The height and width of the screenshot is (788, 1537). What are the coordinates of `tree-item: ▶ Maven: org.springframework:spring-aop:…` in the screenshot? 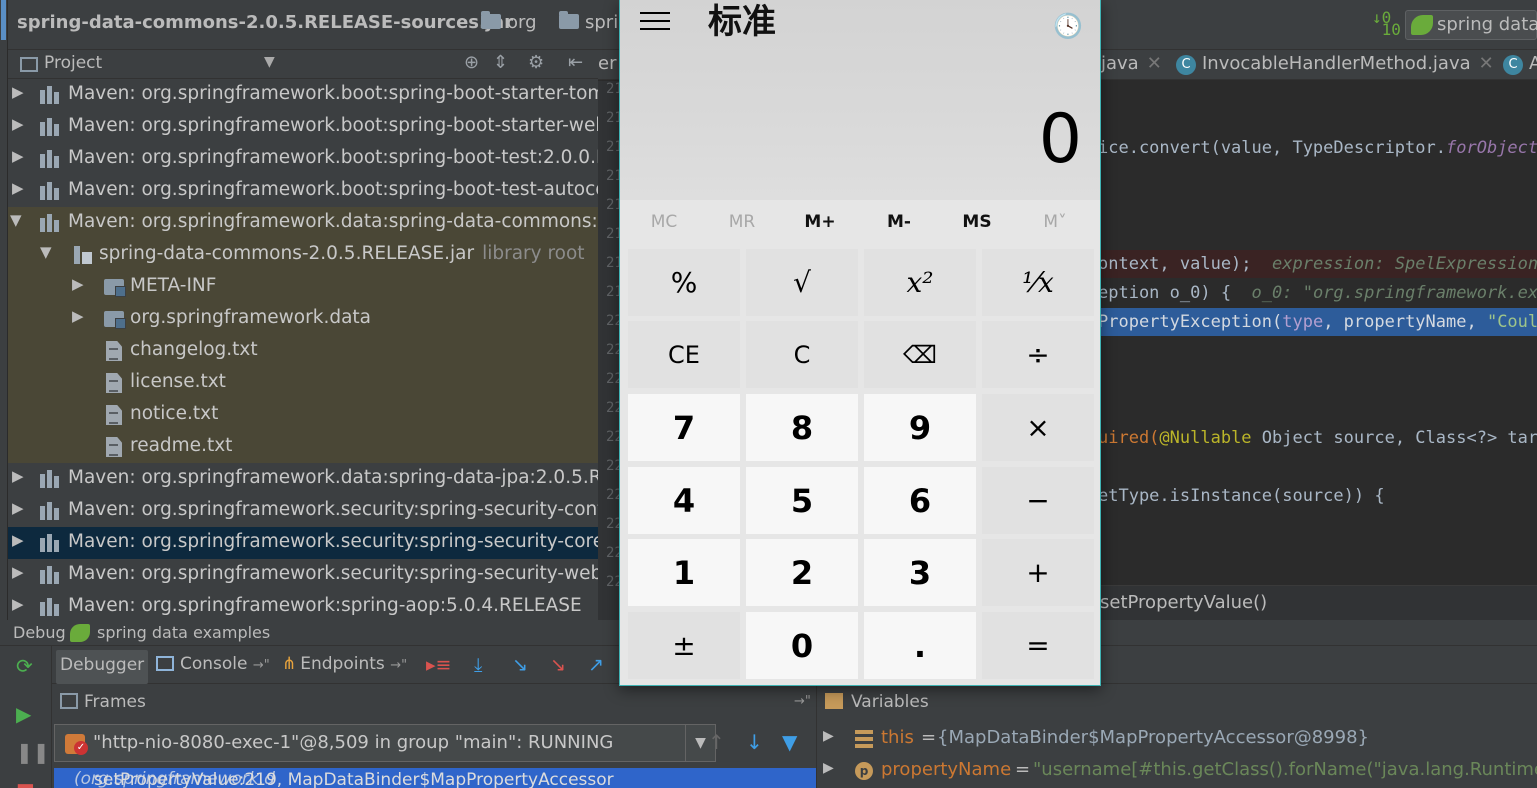 It's located at (303, 605).